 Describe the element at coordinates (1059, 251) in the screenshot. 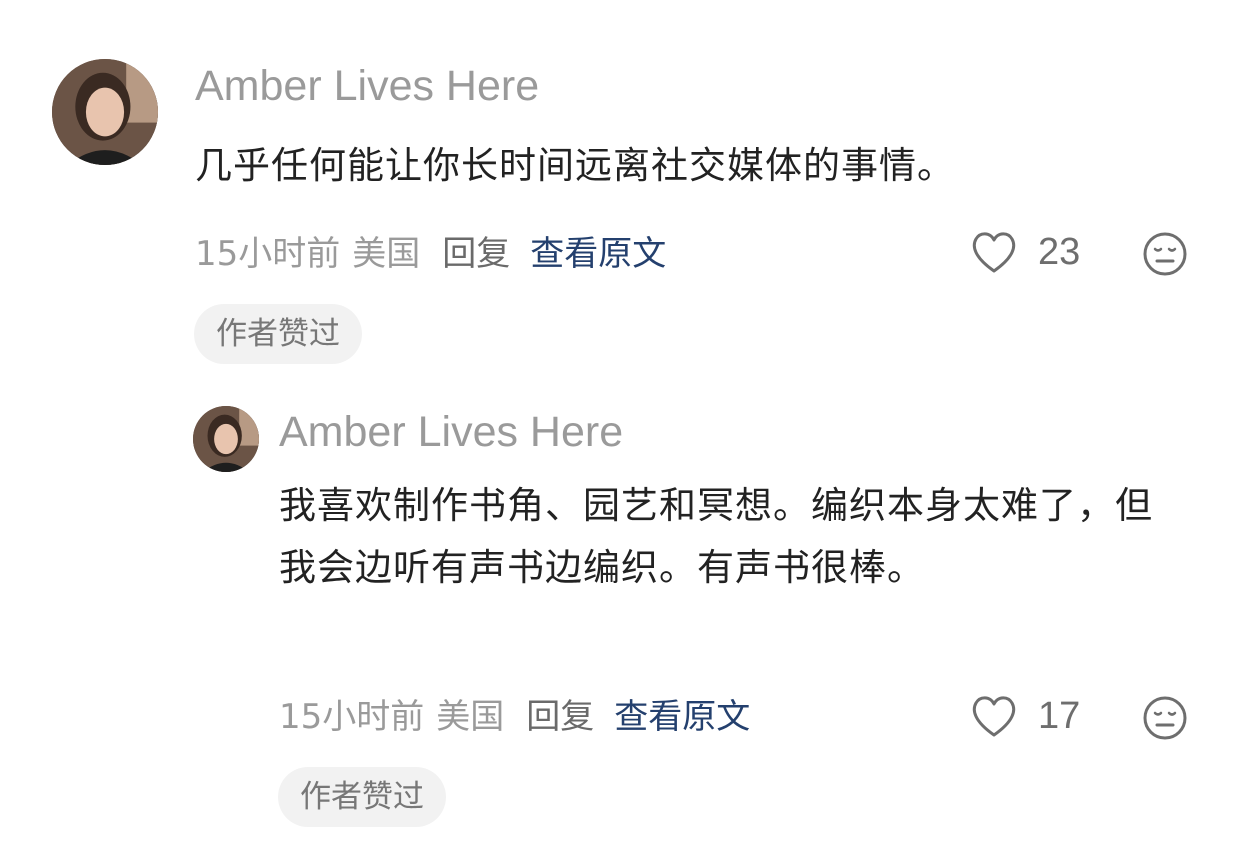

I see `like-count: 23` at that location.